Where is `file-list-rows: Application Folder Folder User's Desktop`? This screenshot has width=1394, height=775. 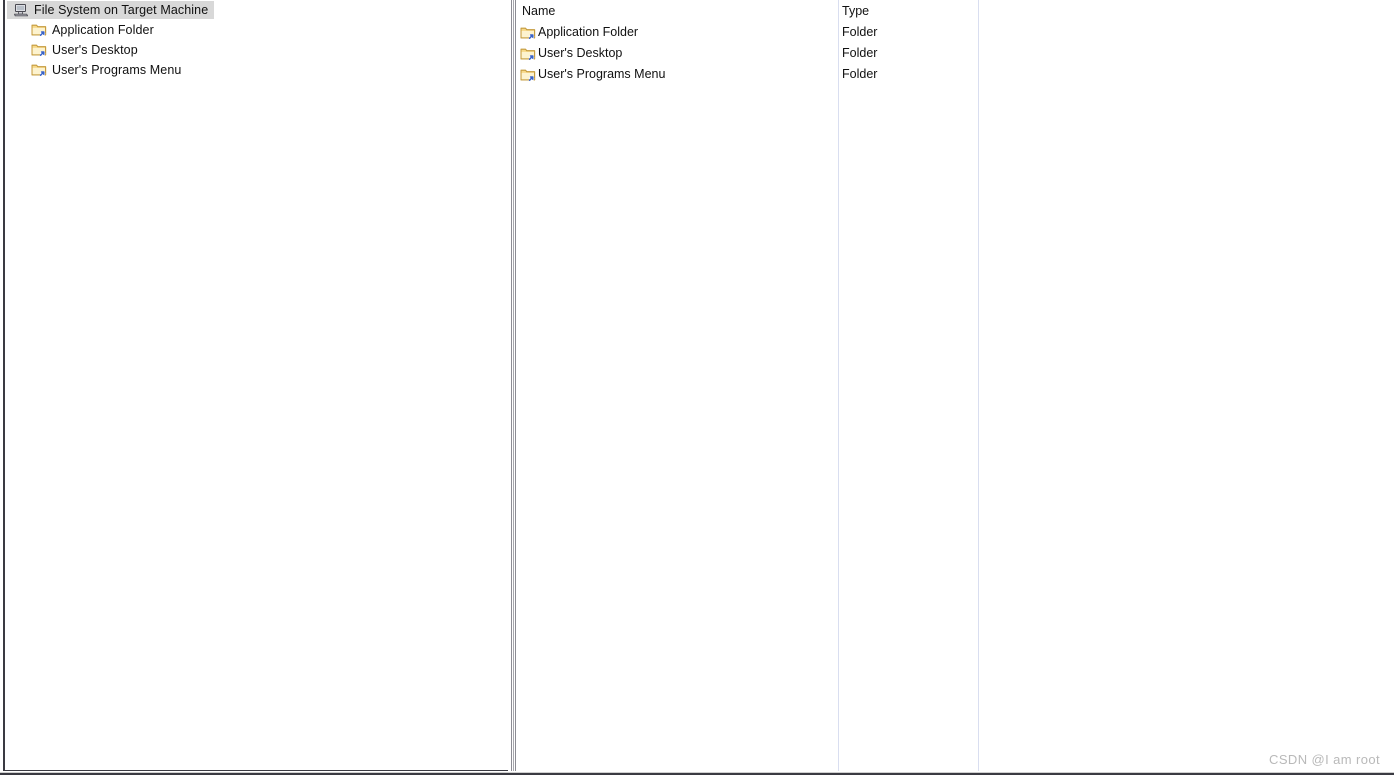
file-list-rows: Application Folder Folder User's Desktop is located at coordinates (956, 53).